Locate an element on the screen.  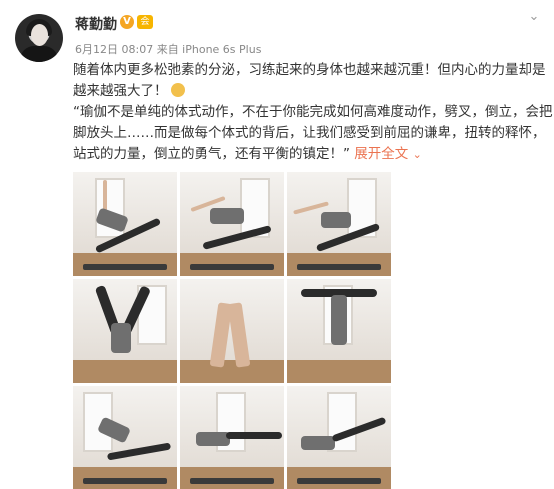
photo-figure-leg is located at coordinates (254, 435).